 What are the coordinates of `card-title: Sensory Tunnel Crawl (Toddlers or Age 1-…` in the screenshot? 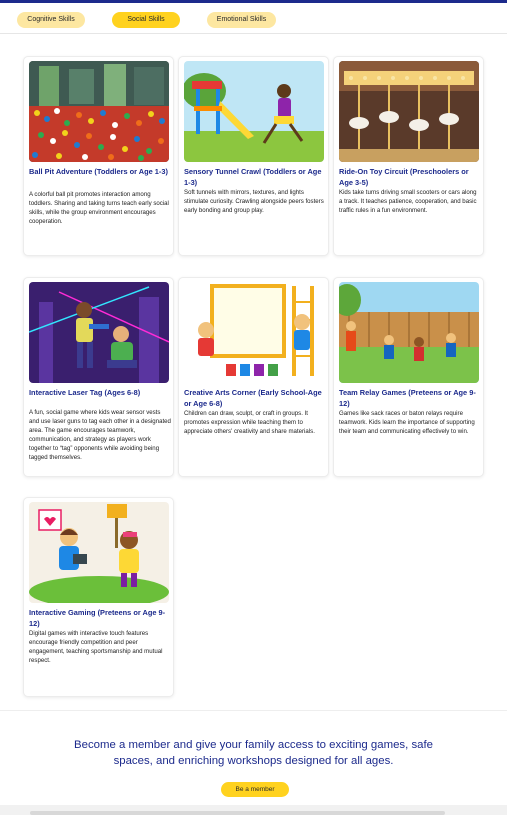 It's located at (253, 177).